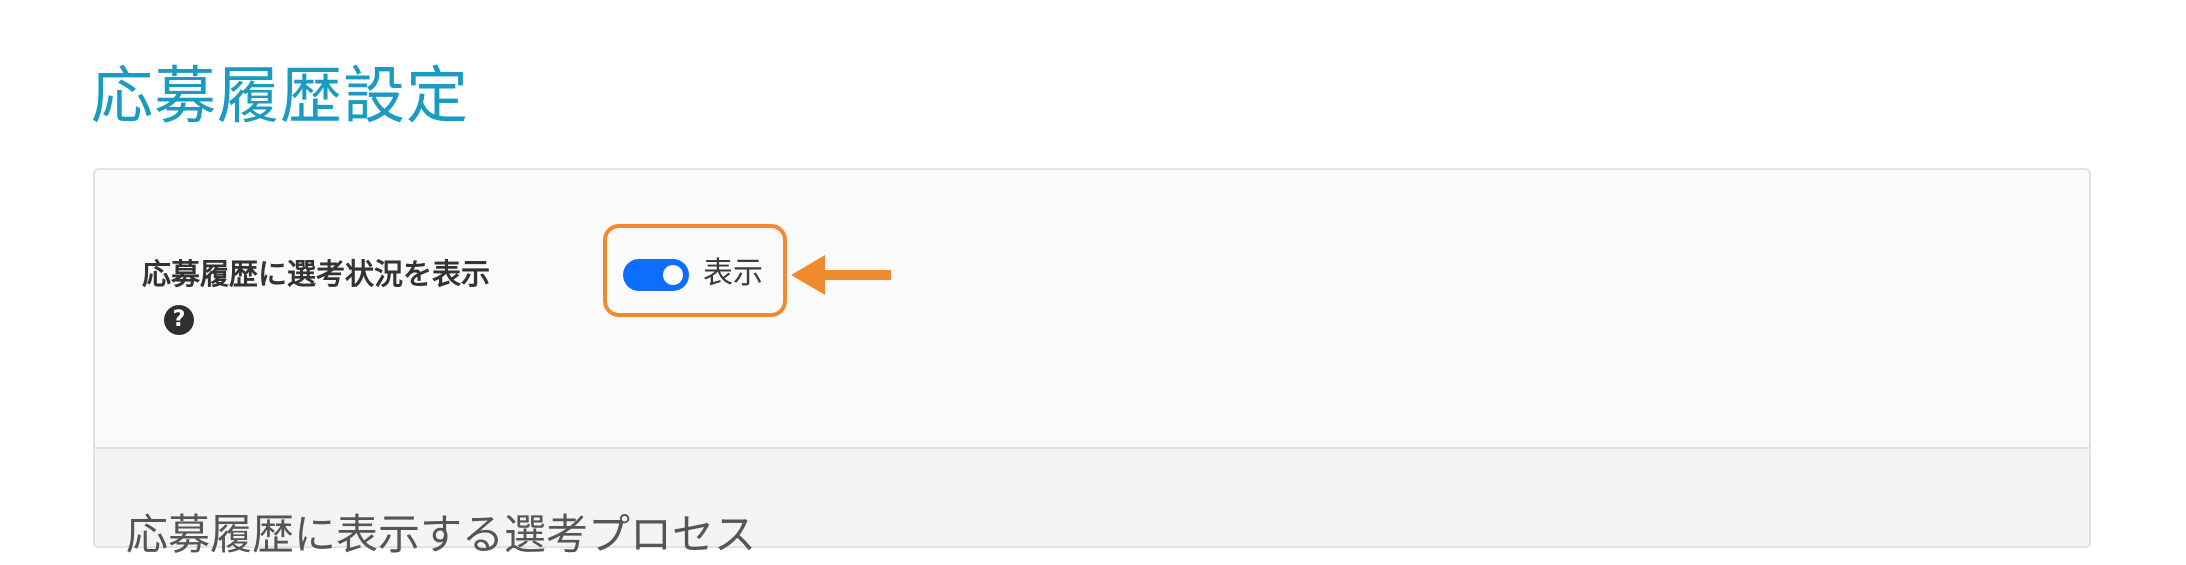 The width and height of the screenshot is (2186, 565). I want to click on question-circle-icon: ?, so click(179, 320).